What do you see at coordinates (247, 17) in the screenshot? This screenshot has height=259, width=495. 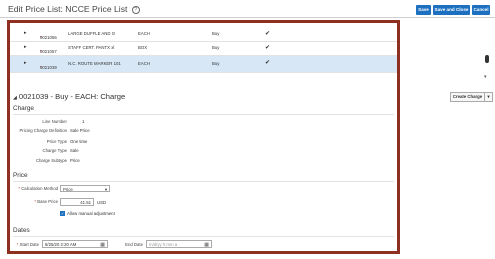 I see `title-divider` at bounding box center [247, 17].